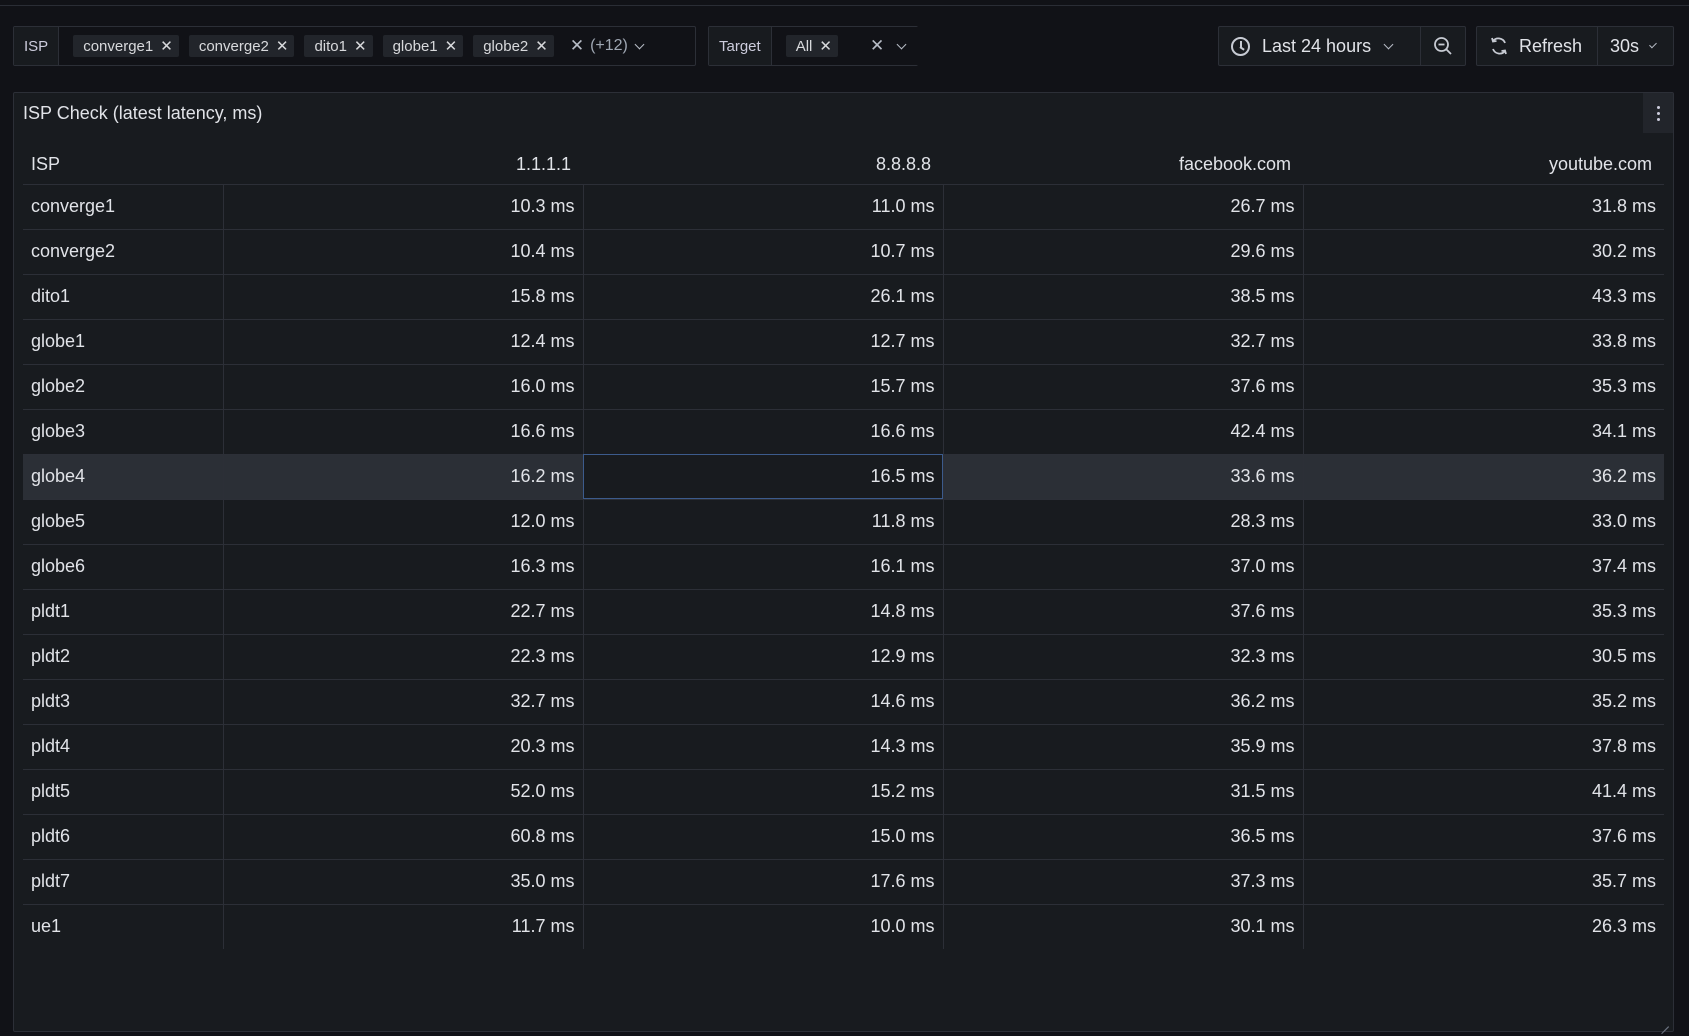  What do you see at coordinates (1483, 702) in the screenshot?
I see `latency-cell: 35.2 ms` at bounding box center [1483, 702].